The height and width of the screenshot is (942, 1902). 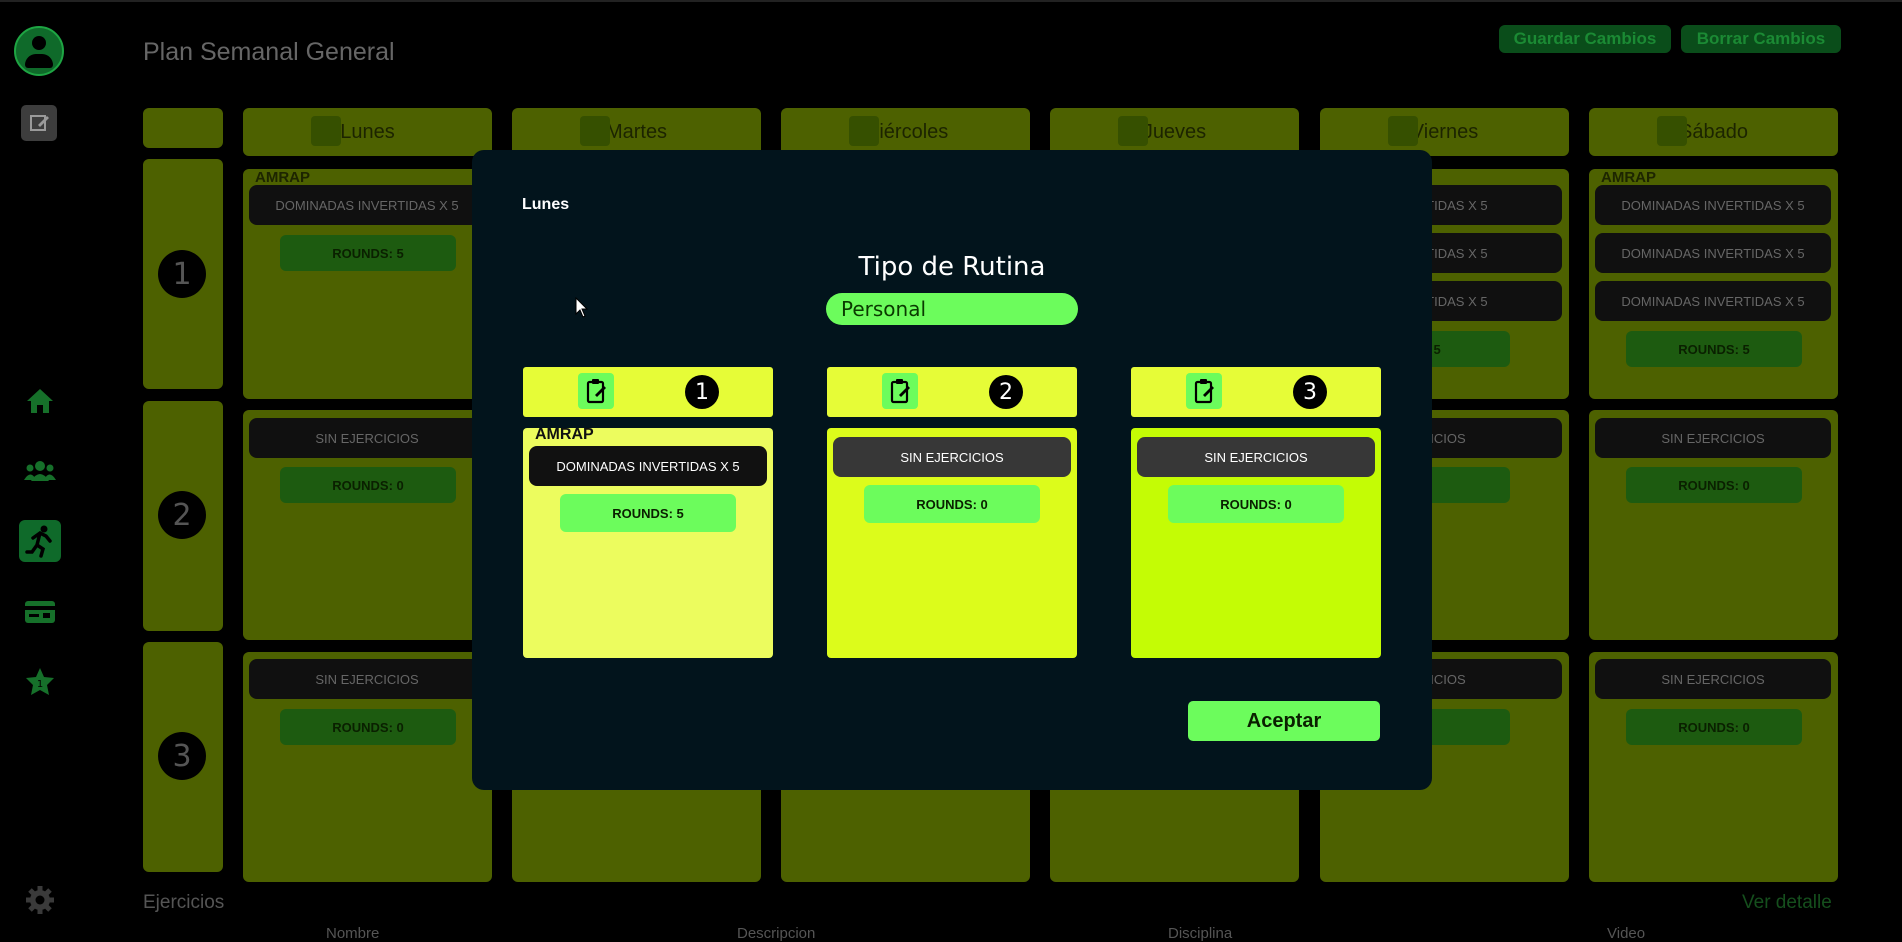 I want to click on clear-changes-button: Borrar Cambios, so click(x=1761, y=39).